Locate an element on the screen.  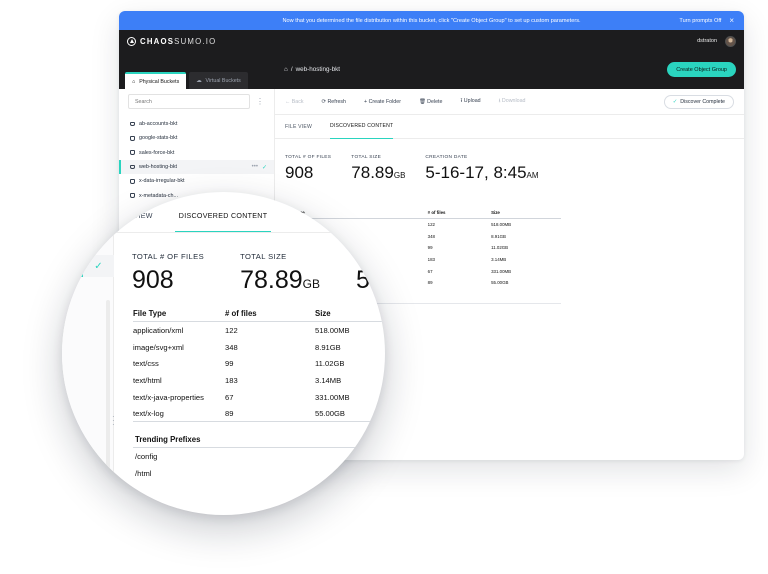
tab-virtual-buckets: ☁ Virtual Buckets is located at coordinates (218, 80).